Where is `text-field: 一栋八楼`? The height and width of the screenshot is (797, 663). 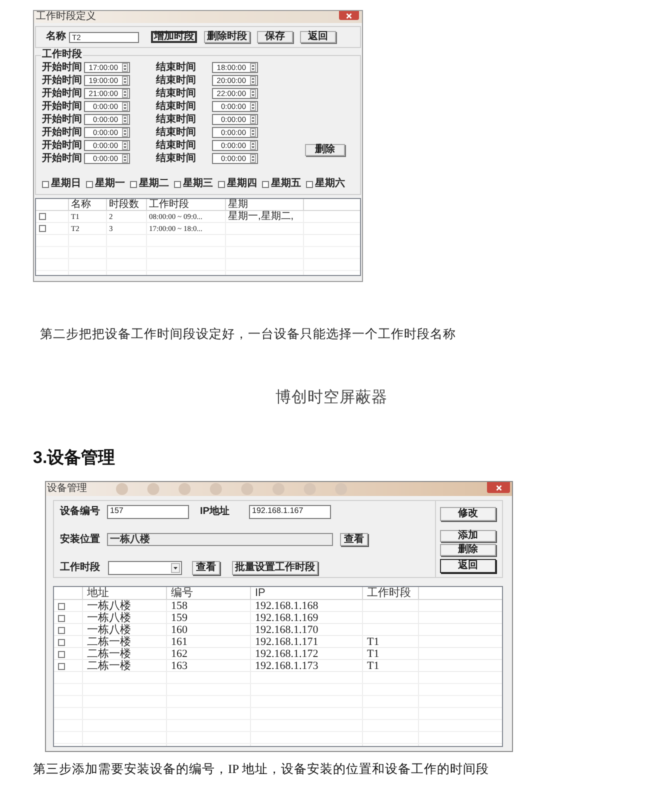
text-field: 一栋八楼 is located at coordinates (220, 539).